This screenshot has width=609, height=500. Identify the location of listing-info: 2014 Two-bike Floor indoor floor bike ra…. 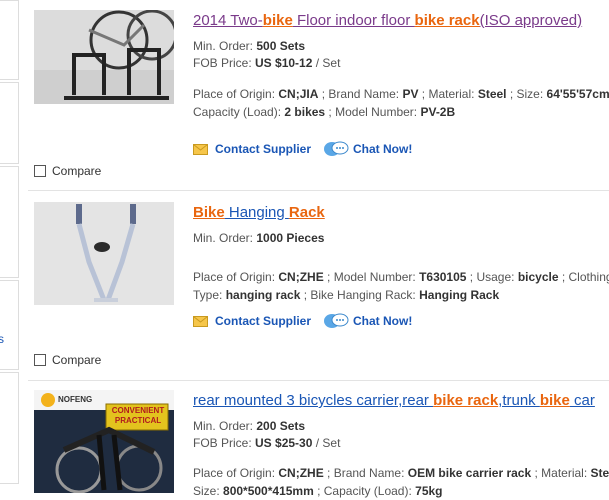
(401, 66).